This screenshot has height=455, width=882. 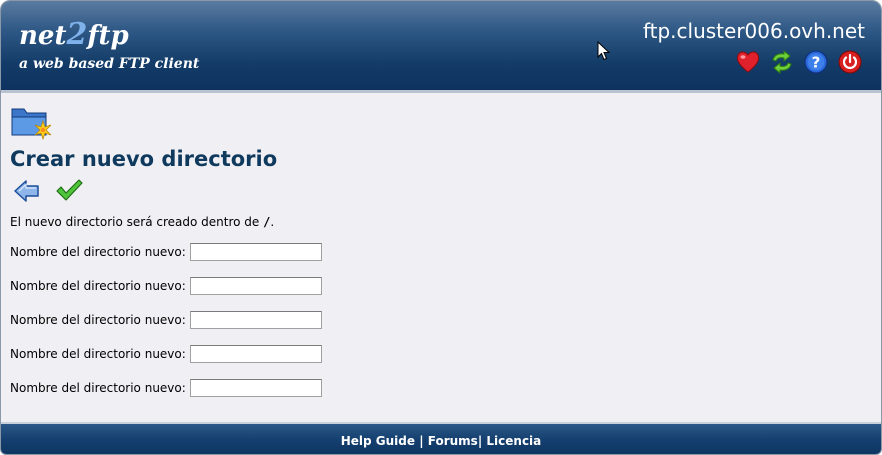 I want to click on logo: net2ftp, so click(x=74, y=35).